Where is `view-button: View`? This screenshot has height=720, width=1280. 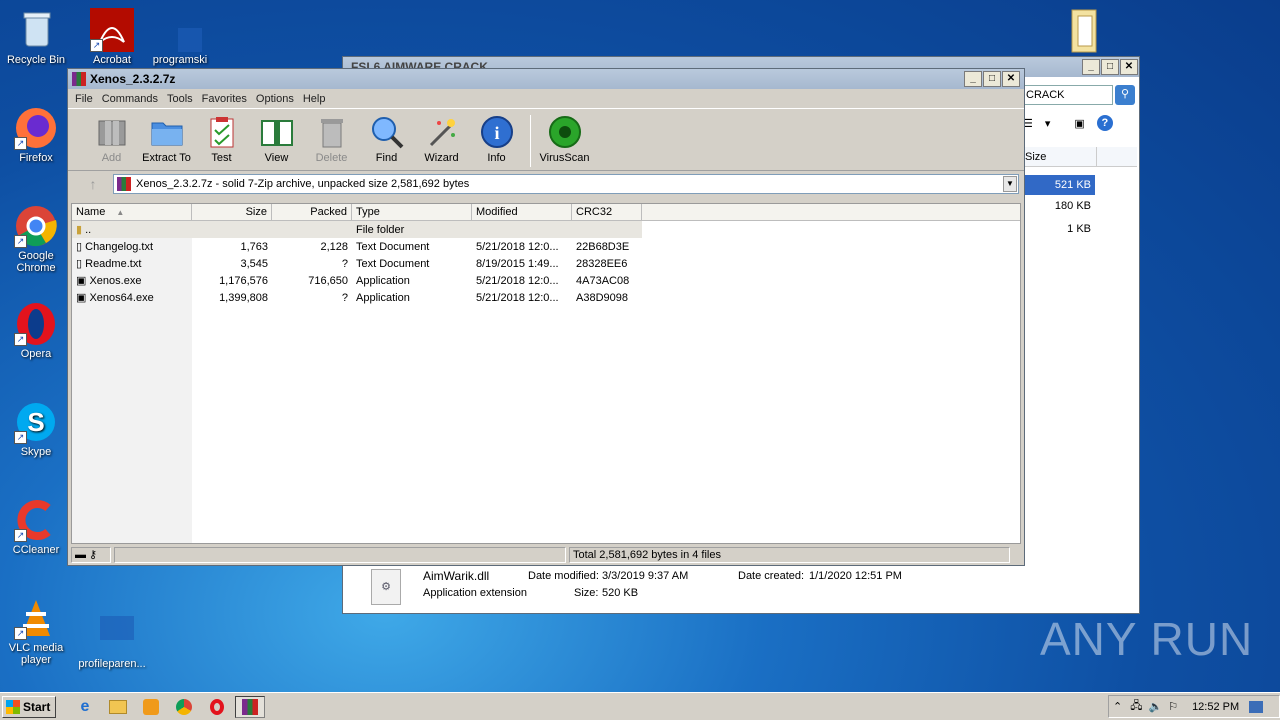
view-button: View is located at coordinates (276, 139).